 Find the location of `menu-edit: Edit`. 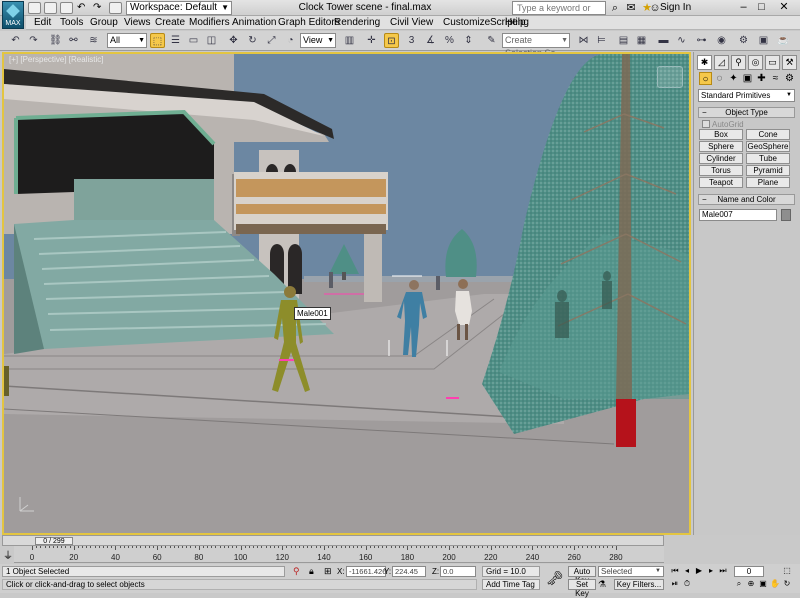

menu-edit: Edit is located at coordinates (42, 23).